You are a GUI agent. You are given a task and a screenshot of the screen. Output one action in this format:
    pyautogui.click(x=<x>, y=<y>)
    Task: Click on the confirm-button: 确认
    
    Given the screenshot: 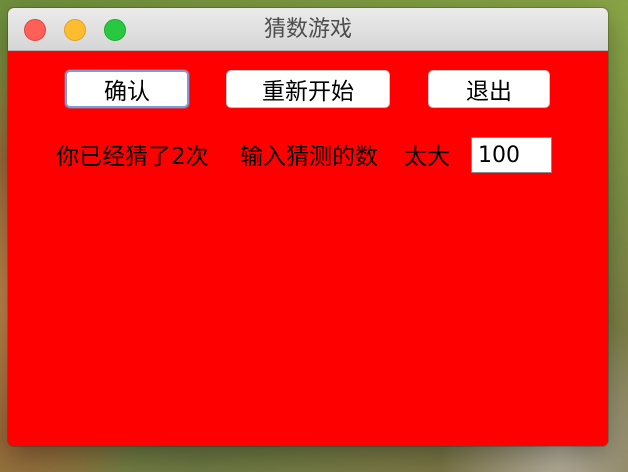 What is the action you would take?
    pyautogui.click(x=127, y=89)
    